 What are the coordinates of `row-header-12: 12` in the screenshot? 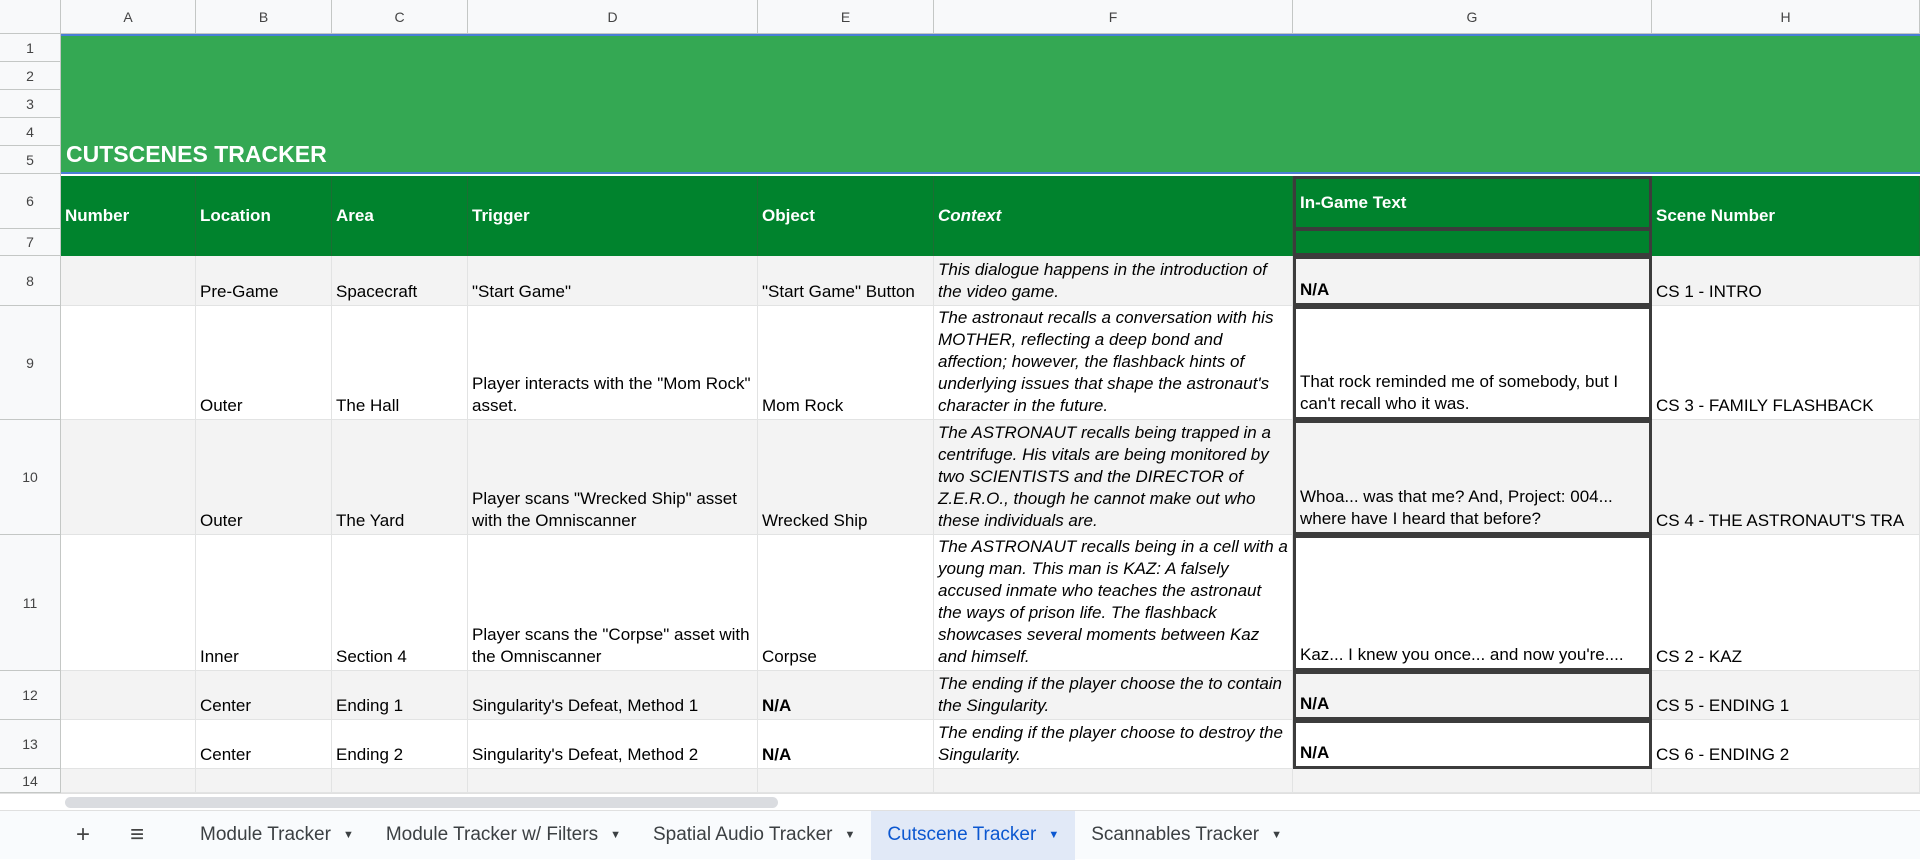 It's located at (30, 695).